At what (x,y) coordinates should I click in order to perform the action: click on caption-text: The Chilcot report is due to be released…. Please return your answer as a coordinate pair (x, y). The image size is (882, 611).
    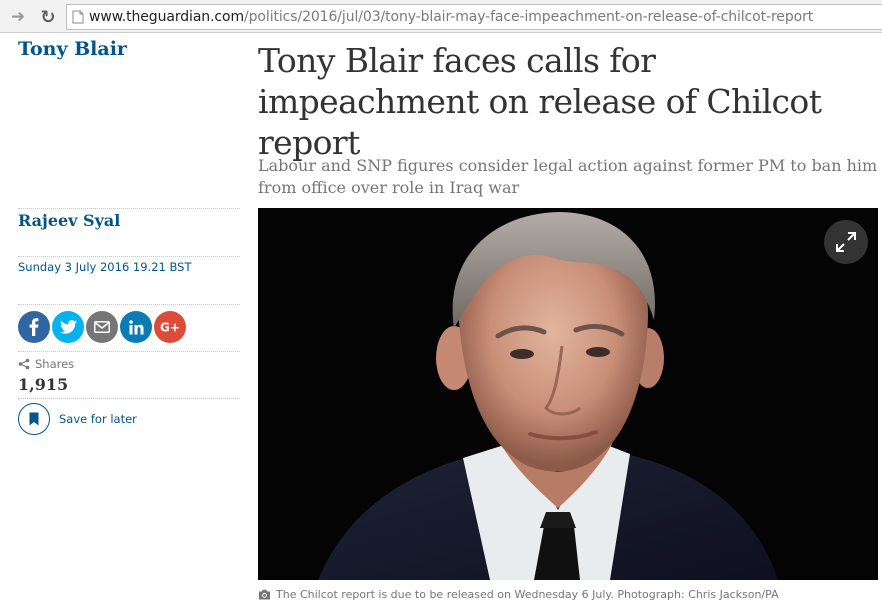
    Looking at the image, I should click on (527, 594).